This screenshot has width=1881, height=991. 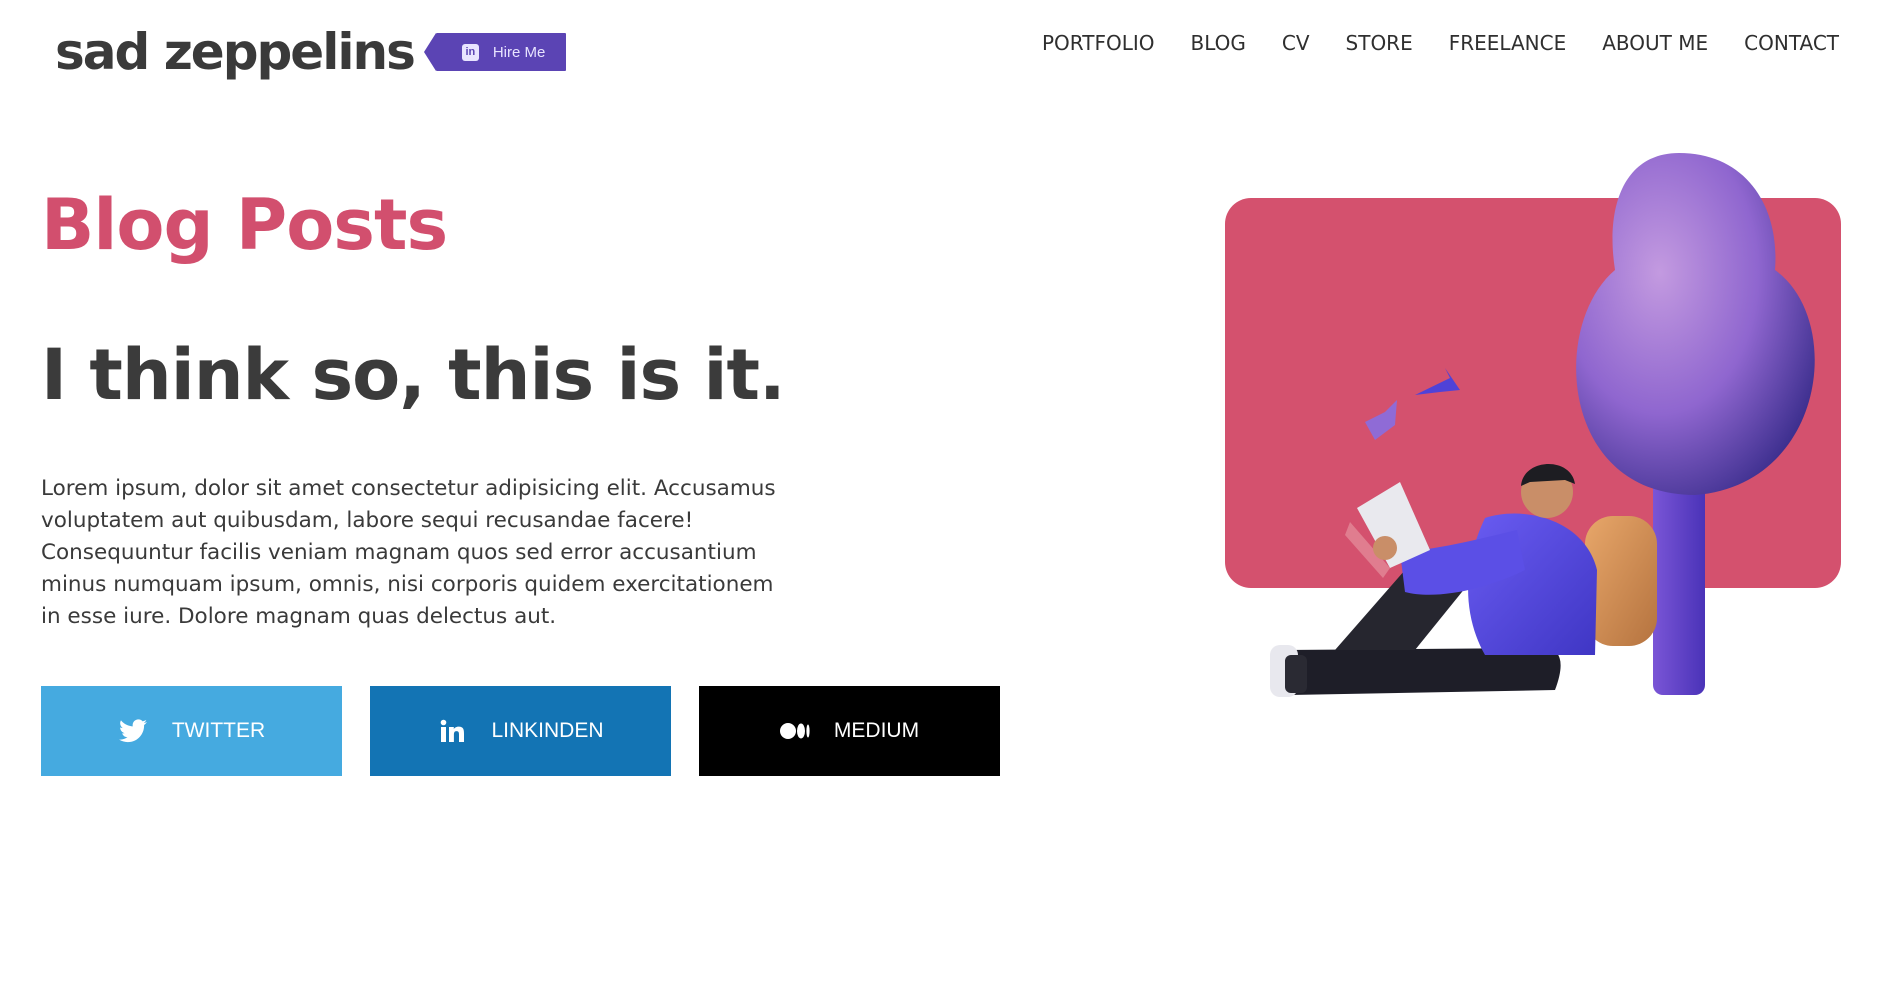 I want to click on tree-trunk-shape, so click(x=1679, y=582).